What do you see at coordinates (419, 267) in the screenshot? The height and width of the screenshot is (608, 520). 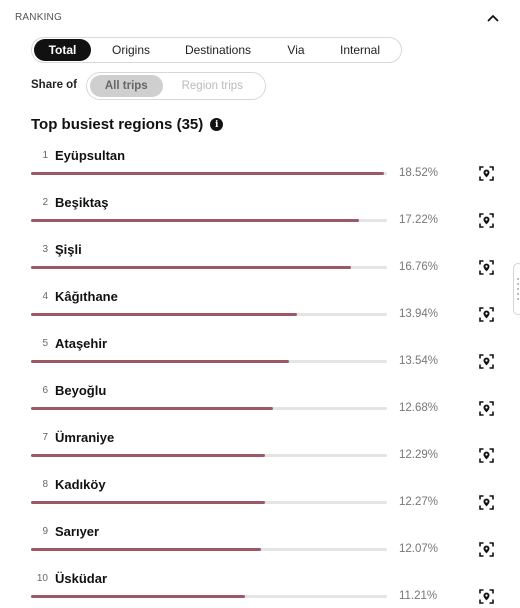 I see `share-percent: 16.76%` at bounding box center [419, 267].